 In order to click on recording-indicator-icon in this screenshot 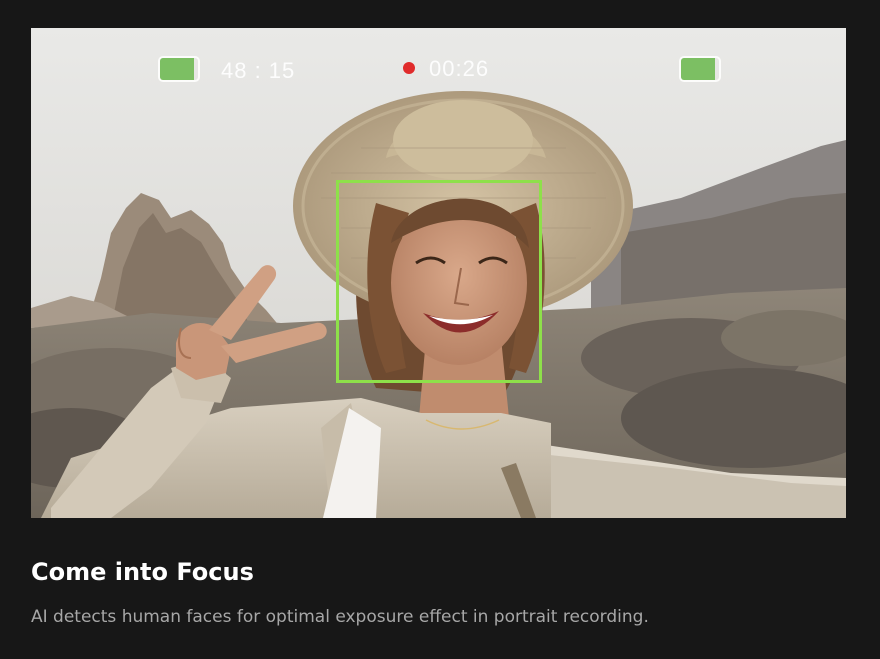, I will do `click(409, 68)`.